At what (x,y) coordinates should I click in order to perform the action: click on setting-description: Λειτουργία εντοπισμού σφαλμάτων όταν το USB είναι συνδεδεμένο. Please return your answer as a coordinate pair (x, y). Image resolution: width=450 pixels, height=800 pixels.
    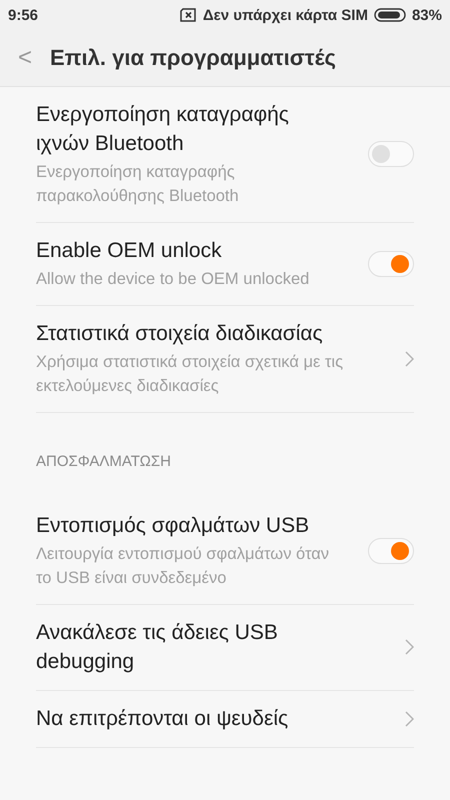
    Looking at the image, I should click on (183, 566).